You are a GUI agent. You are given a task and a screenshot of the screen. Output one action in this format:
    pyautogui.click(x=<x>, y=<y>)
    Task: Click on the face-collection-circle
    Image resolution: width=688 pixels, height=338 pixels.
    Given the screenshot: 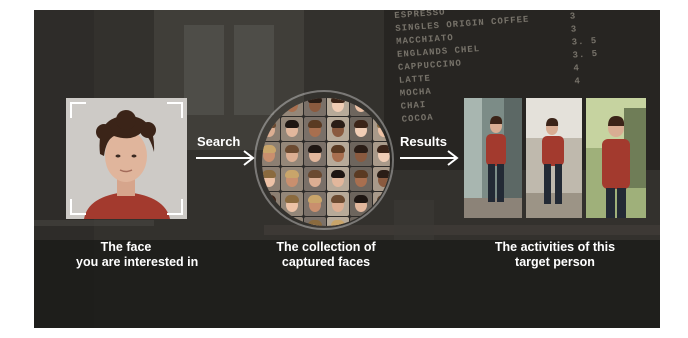 What is the action you would take?
    pyautogui.click(x=326, y=162)
    